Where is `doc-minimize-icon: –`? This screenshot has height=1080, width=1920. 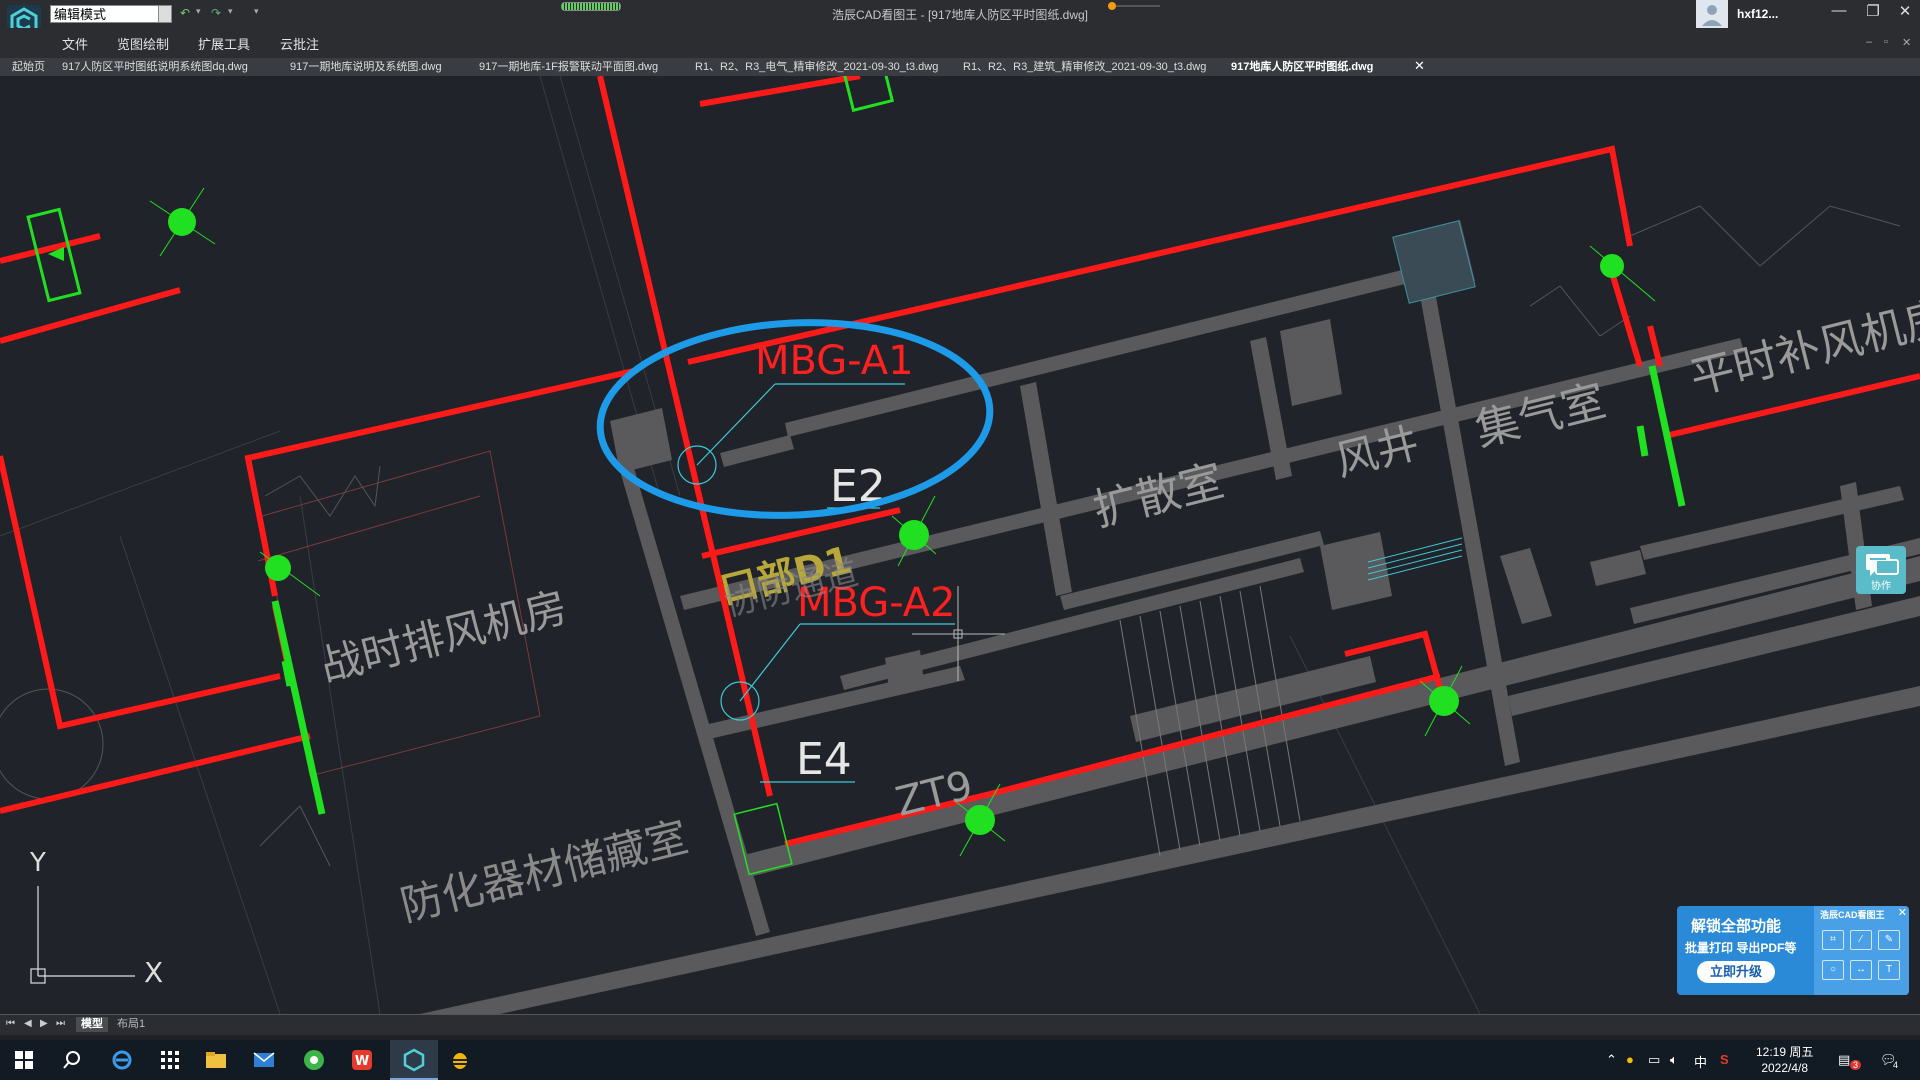 doc-minimize-icon: – is located at coordinates (1869, 42).